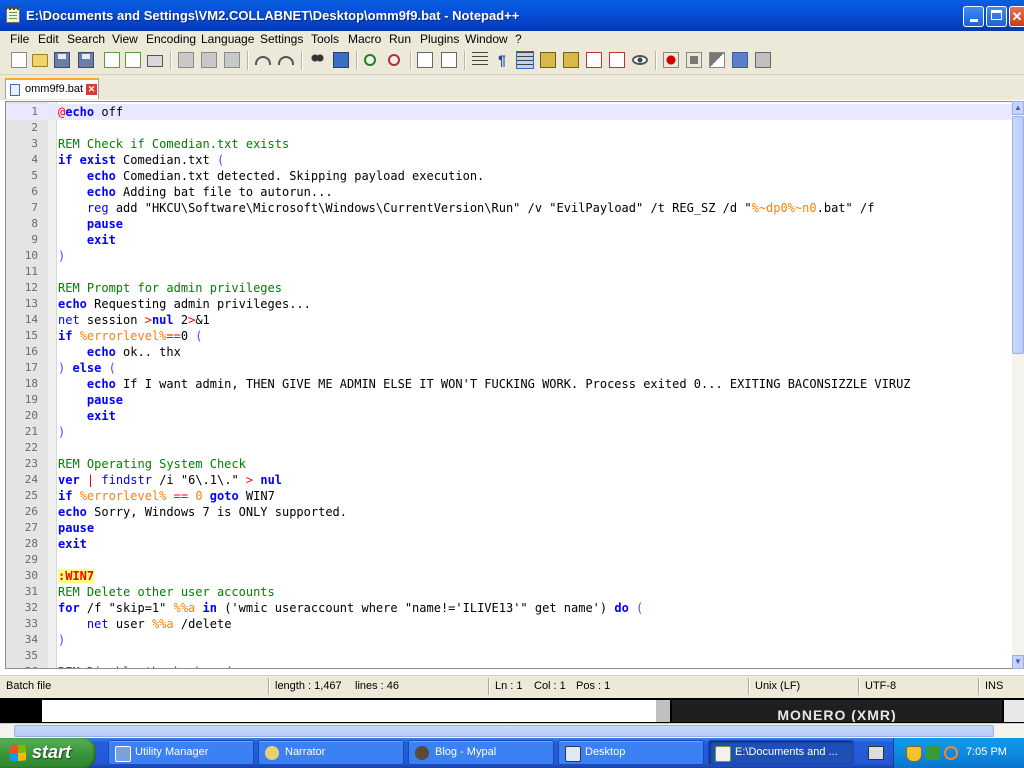 The image size is (1024, 768). I want to click on menu-plugins: Plugins, so click(439, 39).